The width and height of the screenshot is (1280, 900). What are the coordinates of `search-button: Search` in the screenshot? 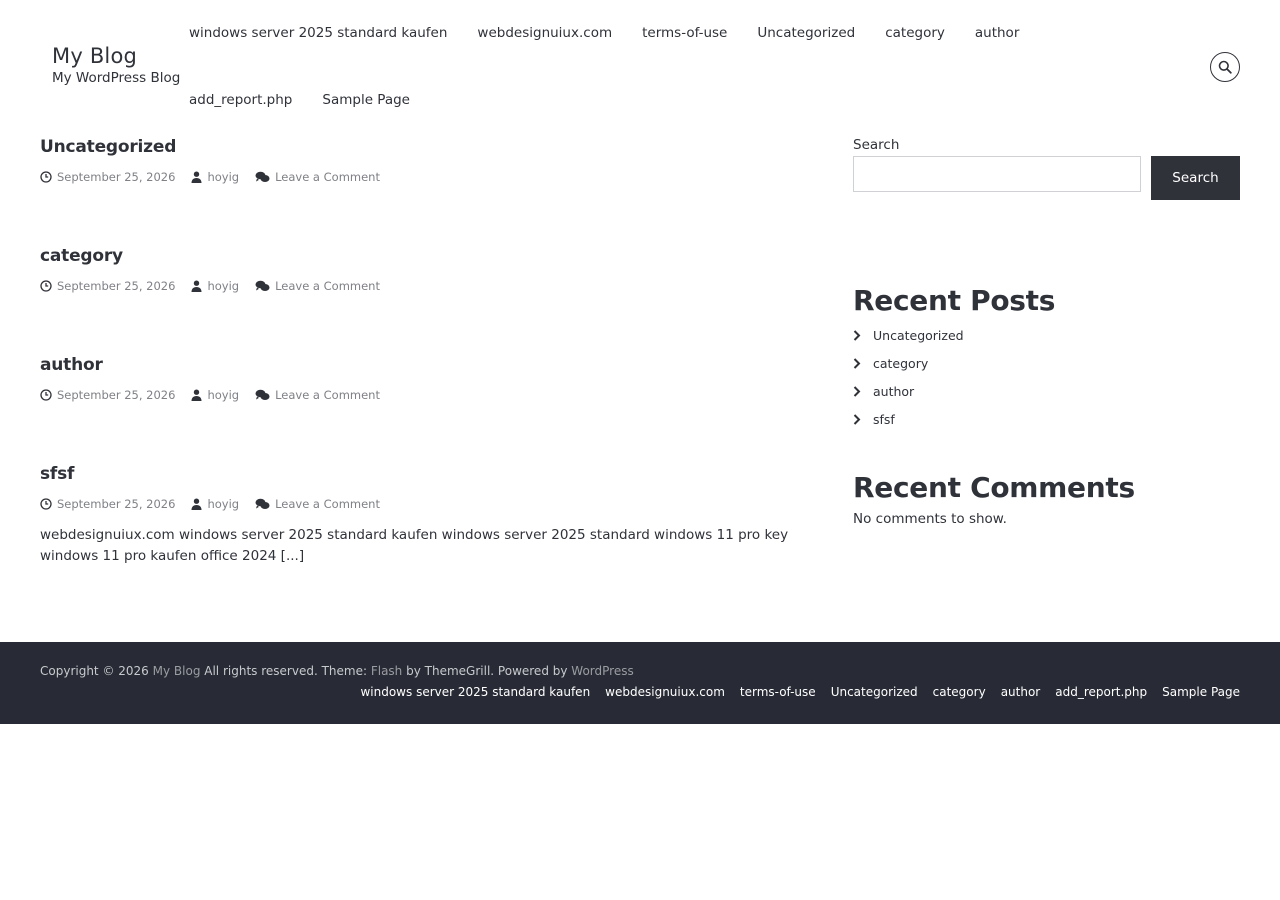 It's located at (1195, 178).